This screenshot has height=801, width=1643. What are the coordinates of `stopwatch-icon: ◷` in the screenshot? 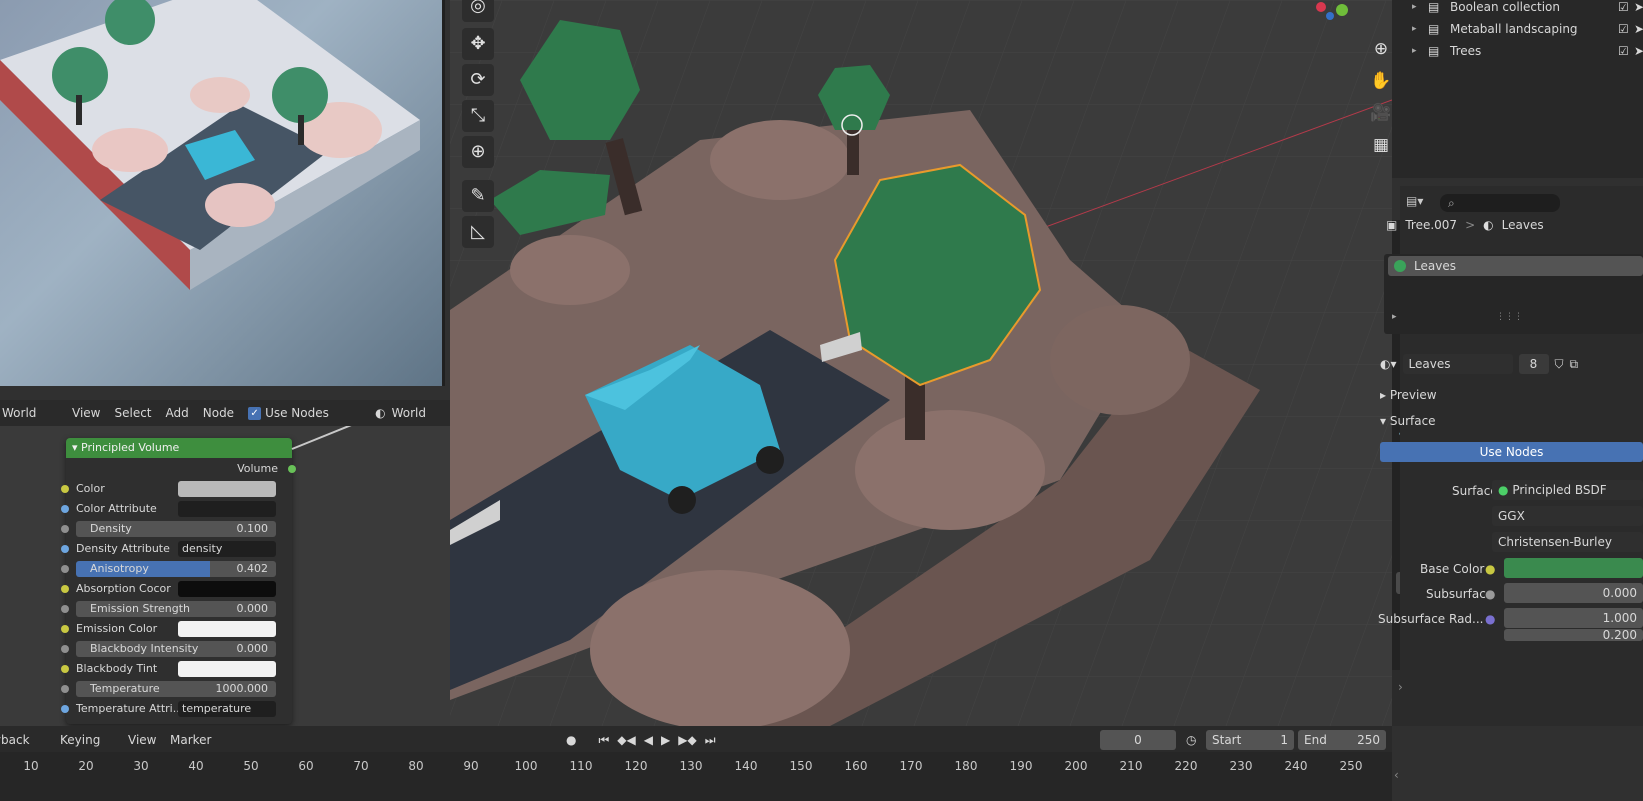 It's located at (1191, 740).